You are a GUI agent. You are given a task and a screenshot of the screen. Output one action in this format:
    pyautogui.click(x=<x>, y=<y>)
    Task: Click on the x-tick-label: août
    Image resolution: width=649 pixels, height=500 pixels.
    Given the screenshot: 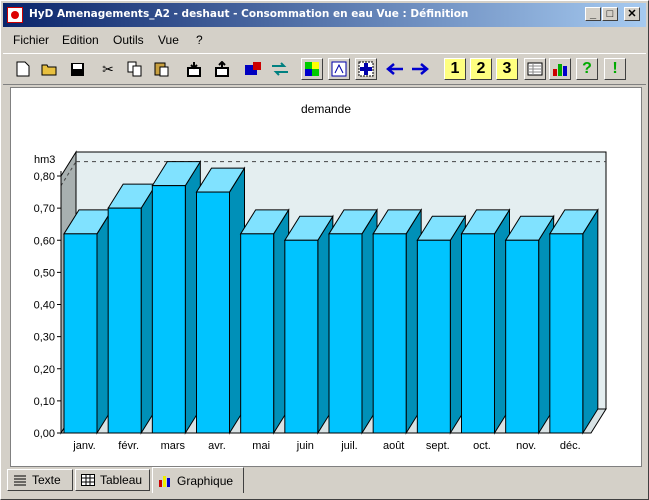 What is the action you would take?
    pyautogui.click(x=393, y=446)
    